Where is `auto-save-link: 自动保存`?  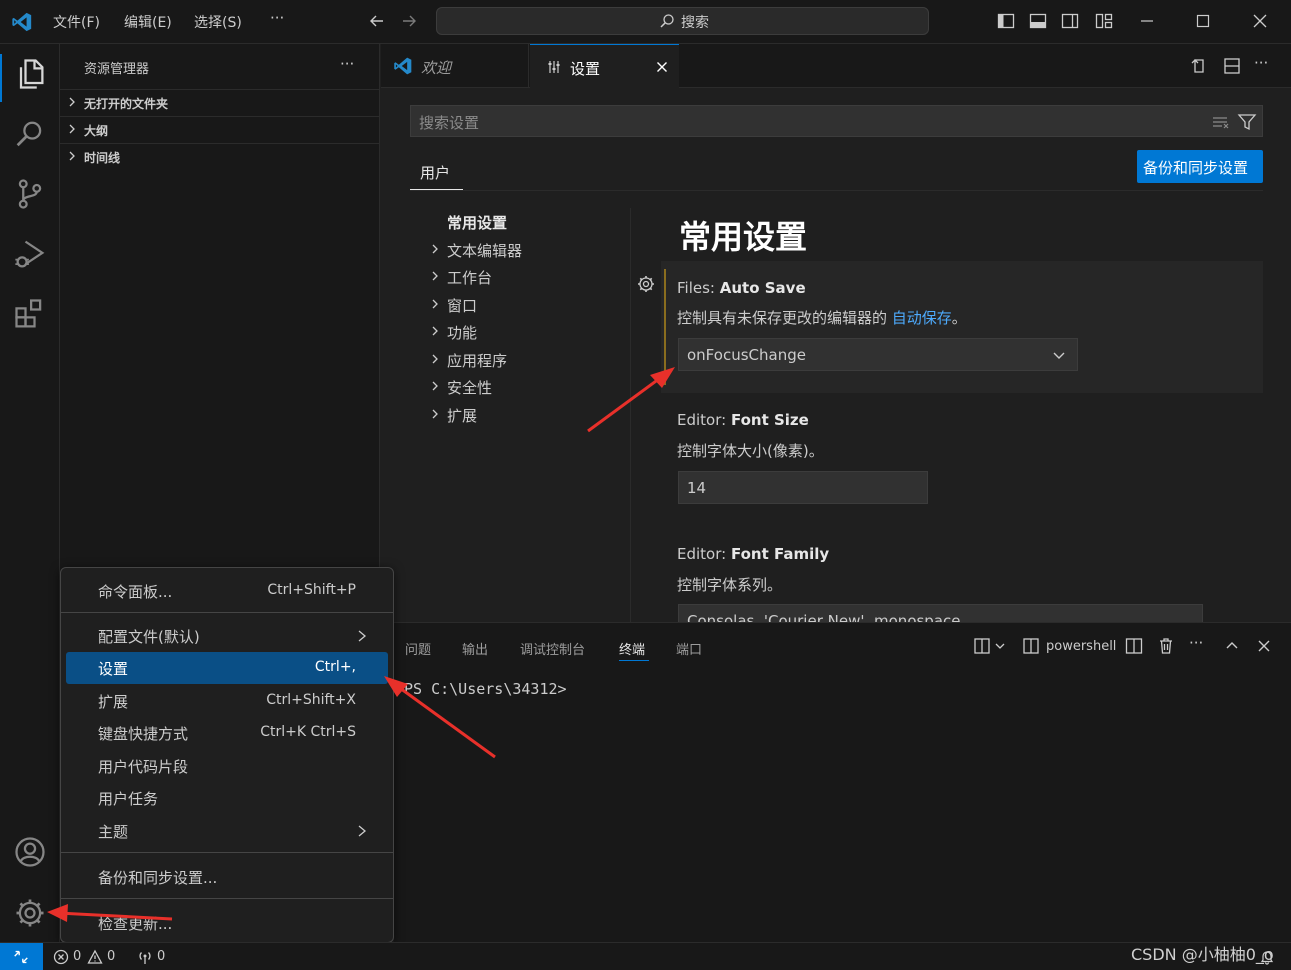
auto-save-link: 自动保存 is located at coordinates (922, 318).